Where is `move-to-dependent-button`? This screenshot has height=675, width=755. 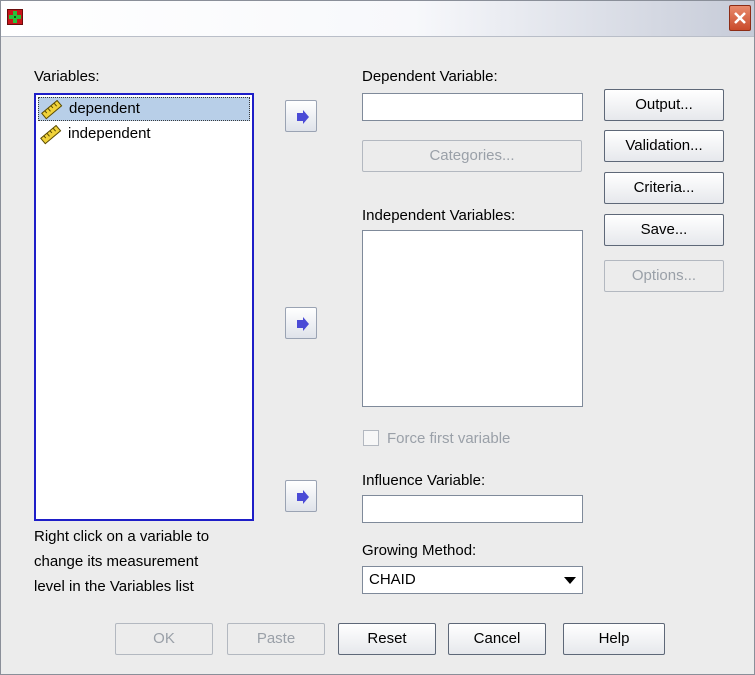
move-to-dependent-button is located at coordinates (301, 116).